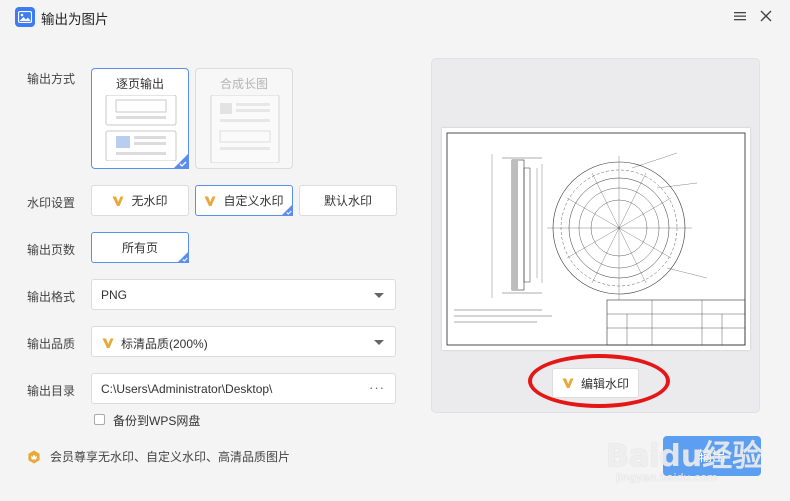  I want to click on output-mode-label: 输出方式, so click(51, 79).